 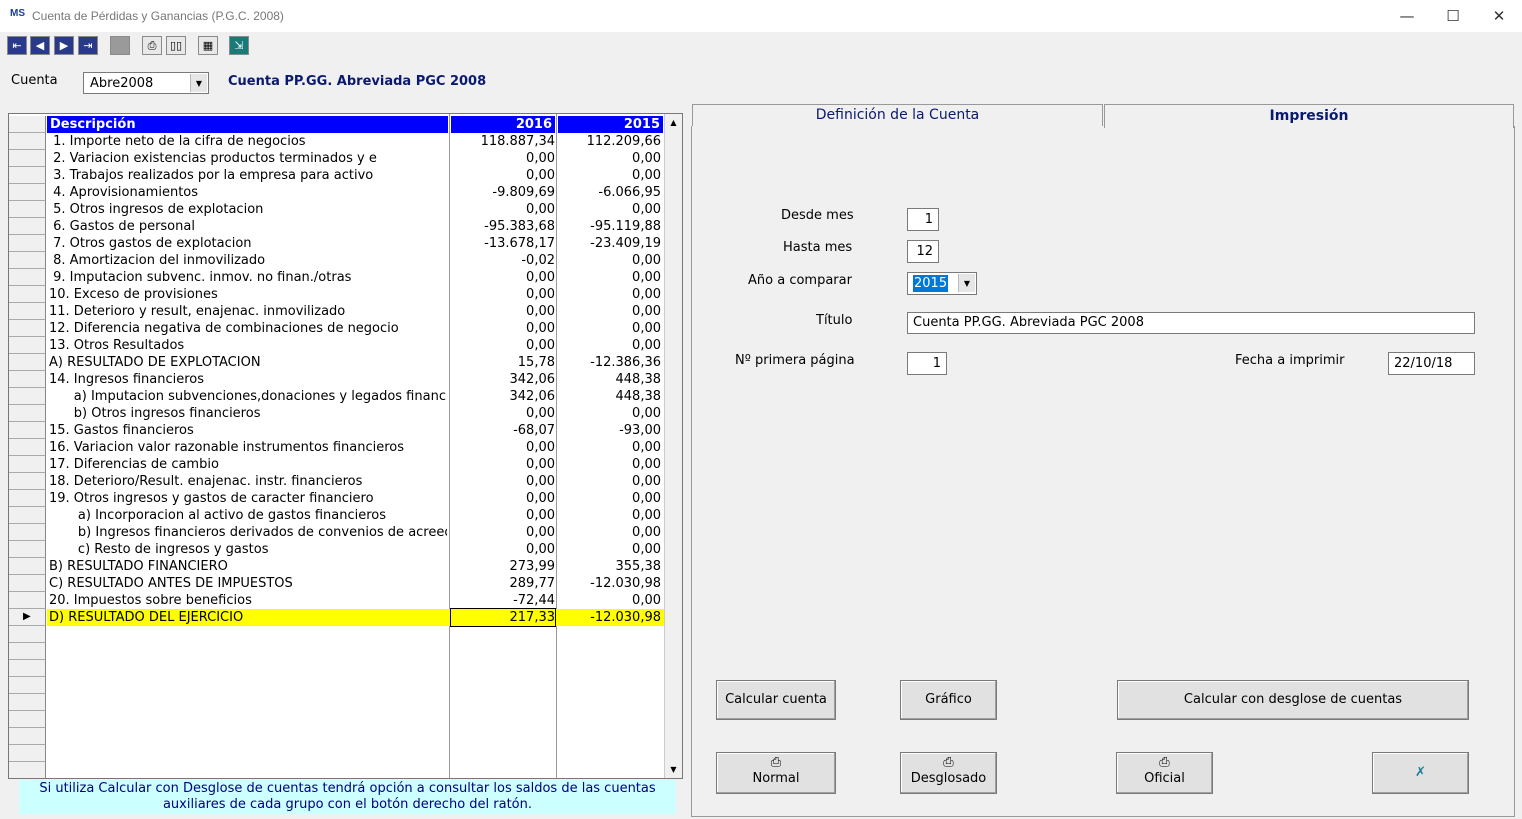 I want to click on column-header-descripcion: Descripción, so click(x=247, y=124).